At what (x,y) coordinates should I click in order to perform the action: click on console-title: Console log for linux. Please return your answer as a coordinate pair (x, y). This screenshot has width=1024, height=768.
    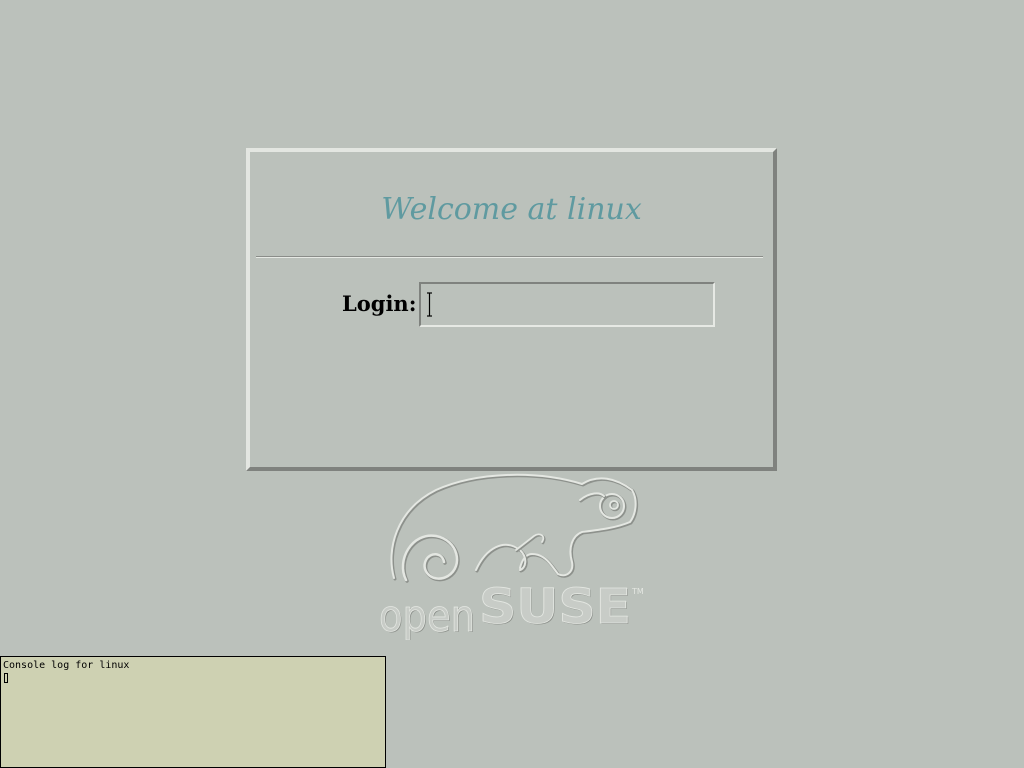
    Looking at the image, I should click on (66, 665).